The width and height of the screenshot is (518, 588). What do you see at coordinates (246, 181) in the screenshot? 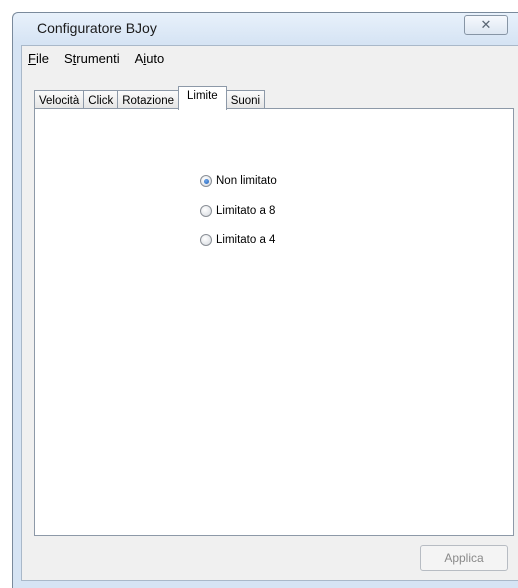
I see `radio-label: Non limitato` at bounding box center [246, 181].